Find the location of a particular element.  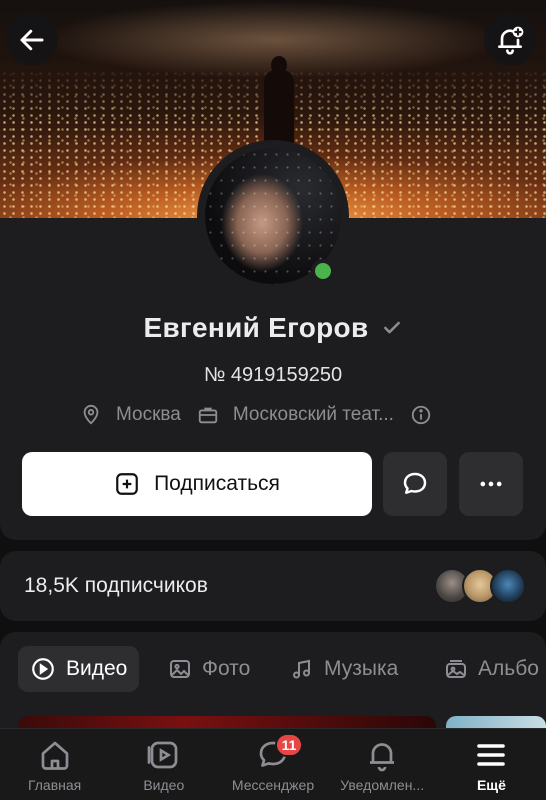

profile-name: Евгений Егоров is located at coordinates (256, 327).